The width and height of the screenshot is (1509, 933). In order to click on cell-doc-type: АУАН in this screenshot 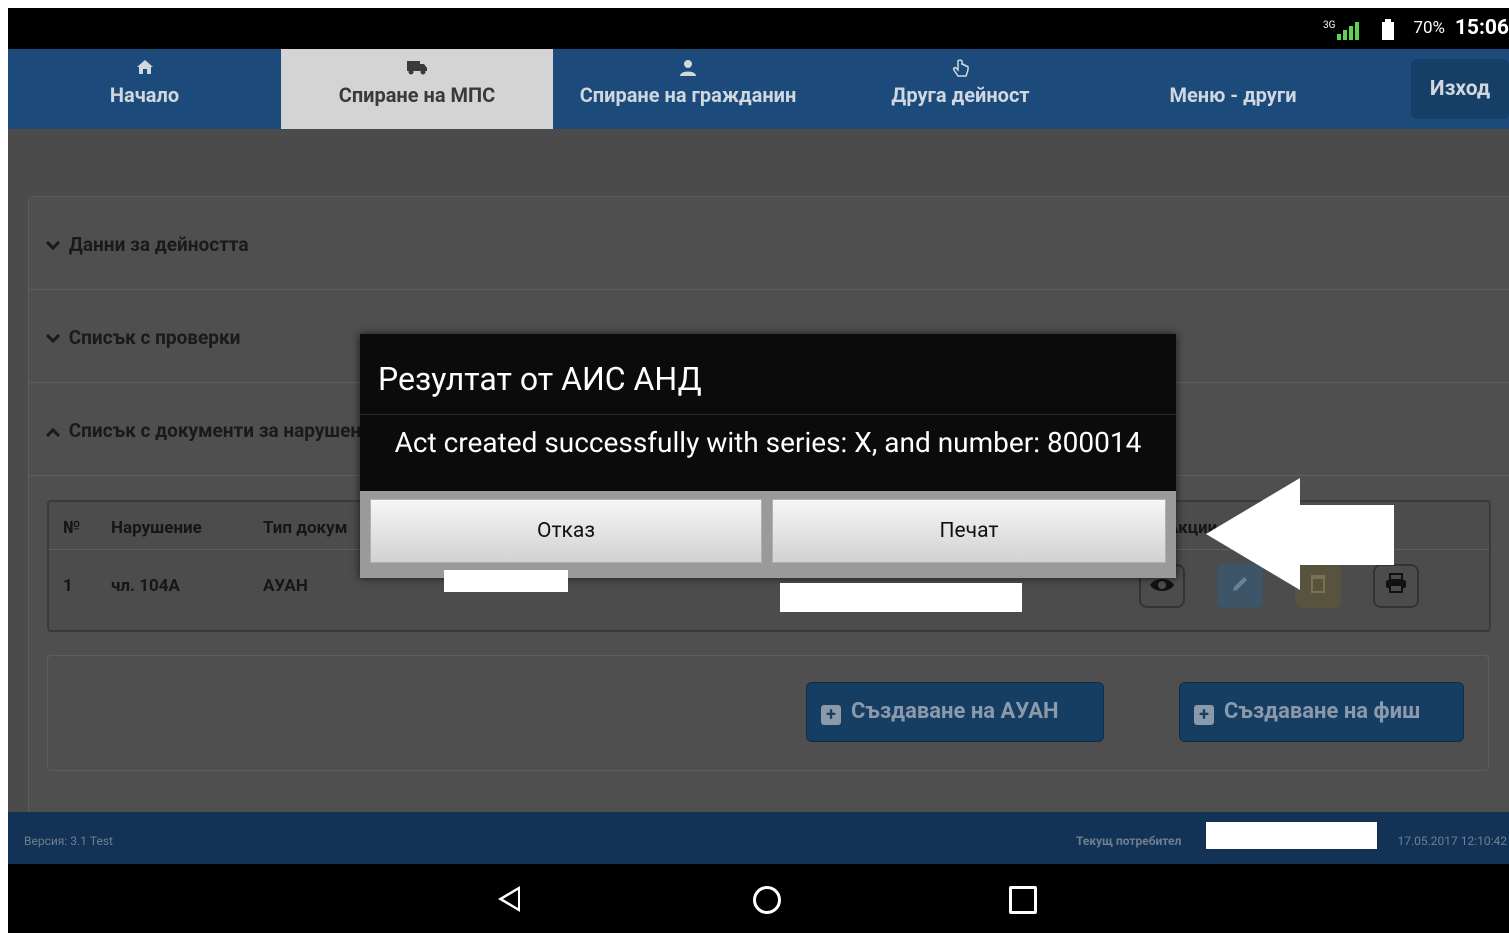, I will do `click(285, 586)`.